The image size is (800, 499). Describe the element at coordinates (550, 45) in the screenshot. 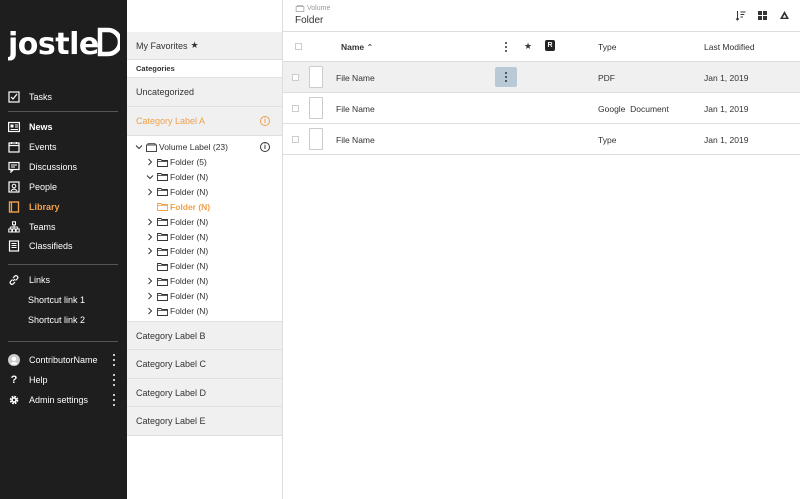

I see `column-r-badge: R` at that location.